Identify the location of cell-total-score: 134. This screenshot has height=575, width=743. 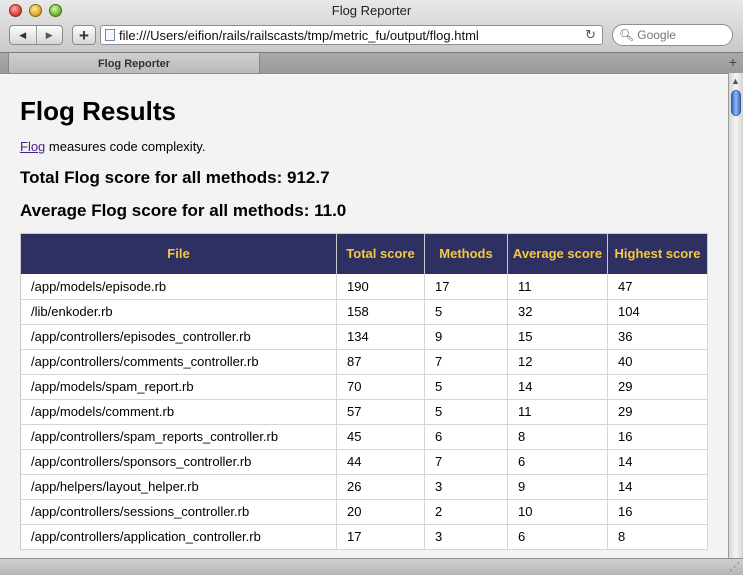
(380, 337).